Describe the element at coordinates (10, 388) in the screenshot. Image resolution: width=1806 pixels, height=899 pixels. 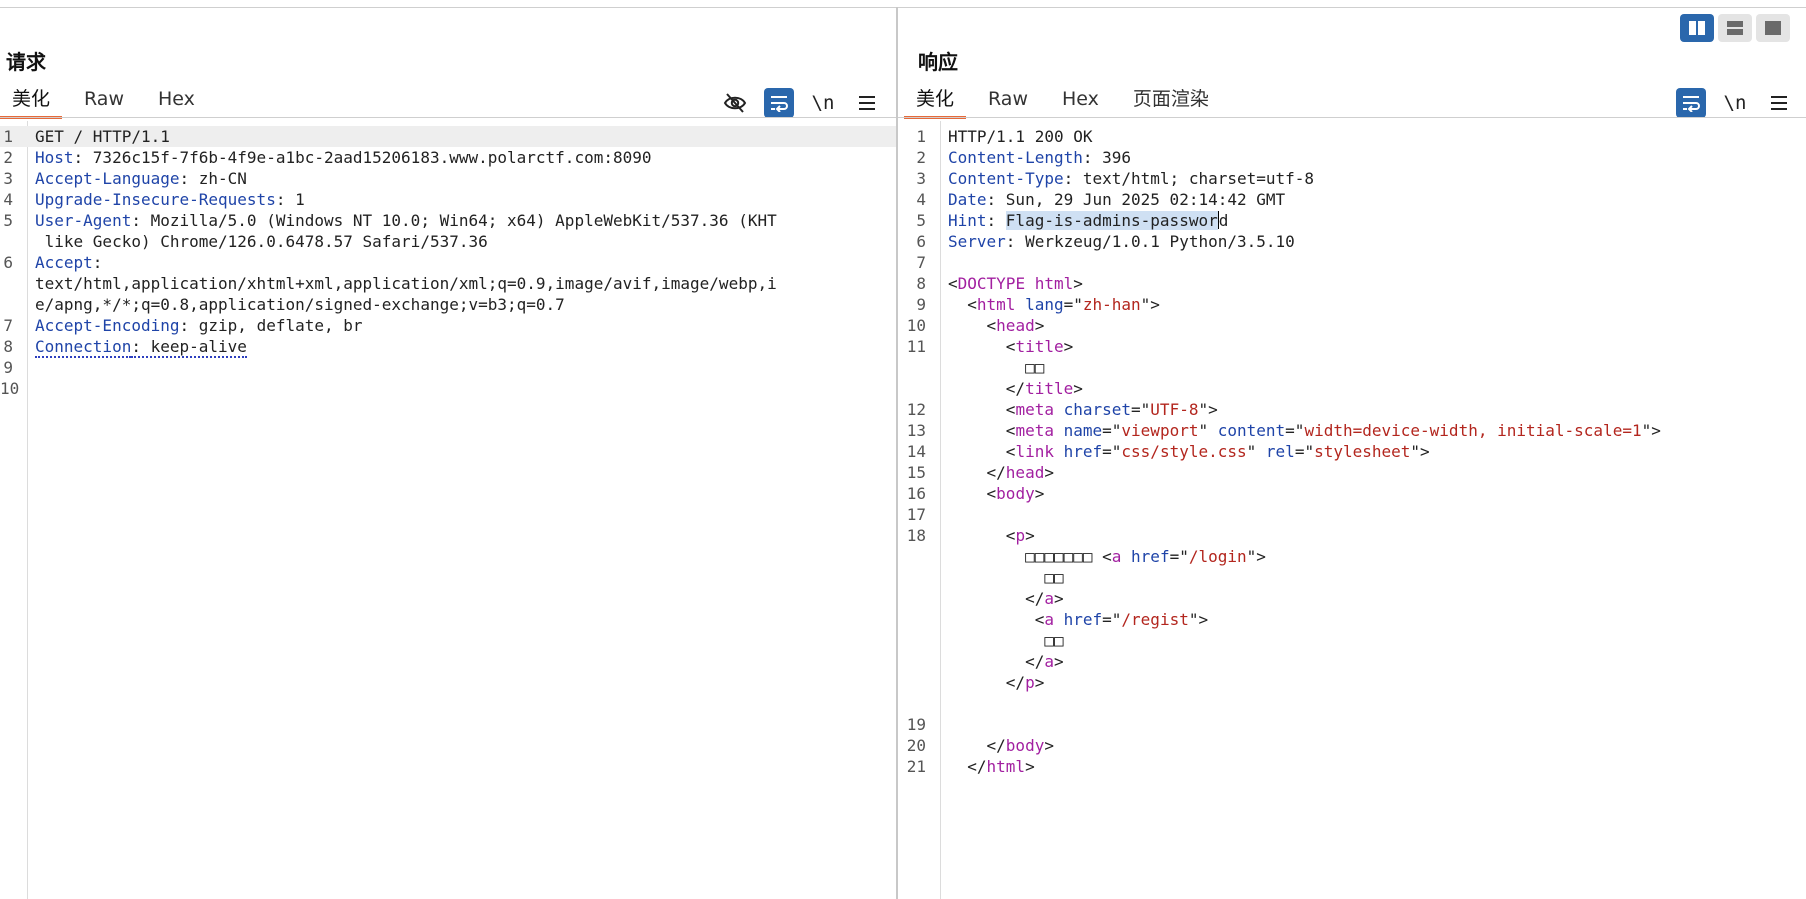
I see `line-number: 10` at that location.